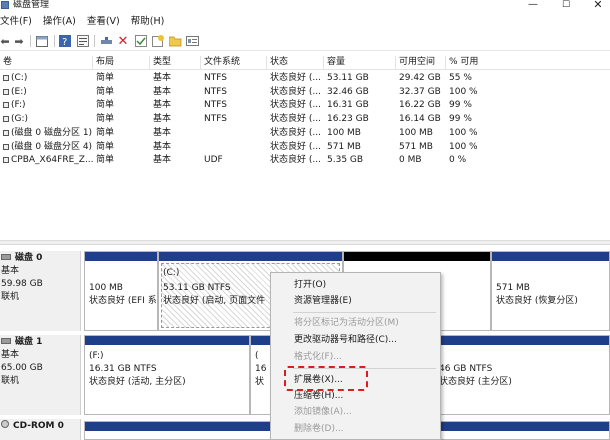  What do you see at coordinates (417, 256) in the screenshot?
I see `unallocated-bar` at bounding box center [417, 256].